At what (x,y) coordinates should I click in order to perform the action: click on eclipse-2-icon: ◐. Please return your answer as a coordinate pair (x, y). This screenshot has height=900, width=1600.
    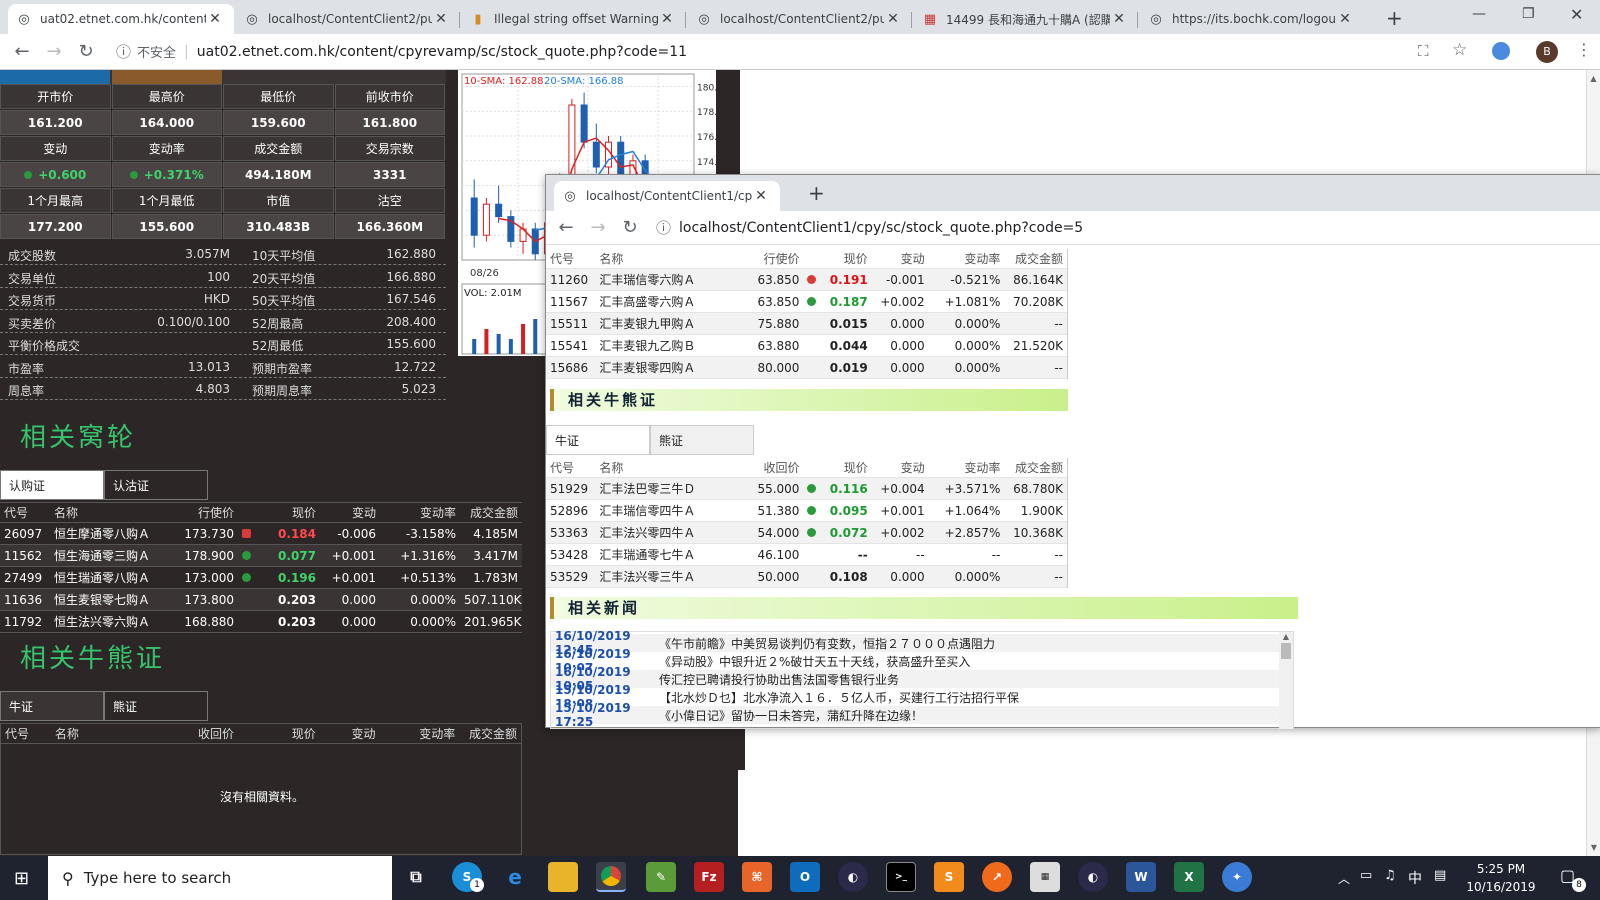
    Looking at the image, I should click on (1093, 877).